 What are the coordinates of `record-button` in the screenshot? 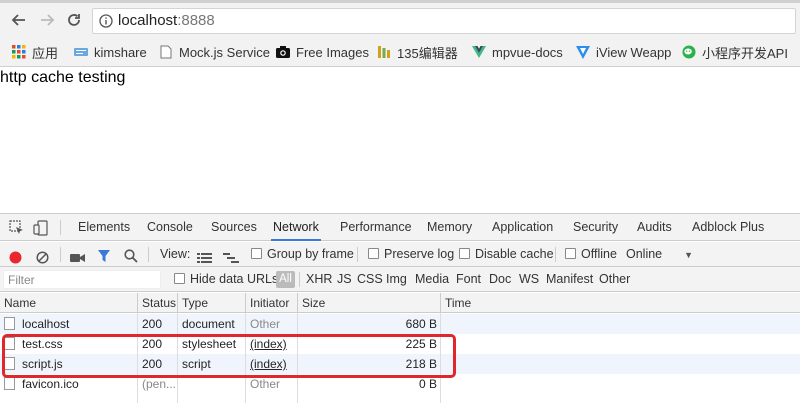 It's located at (15, 256).